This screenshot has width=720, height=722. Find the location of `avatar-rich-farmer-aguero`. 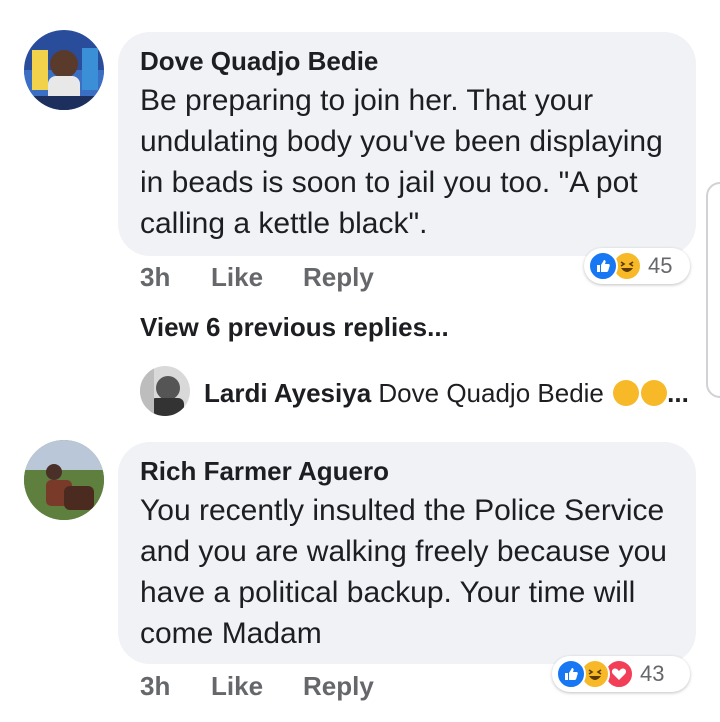

avatar-rich-farmer-aguero is located at coordinates (64, 480).